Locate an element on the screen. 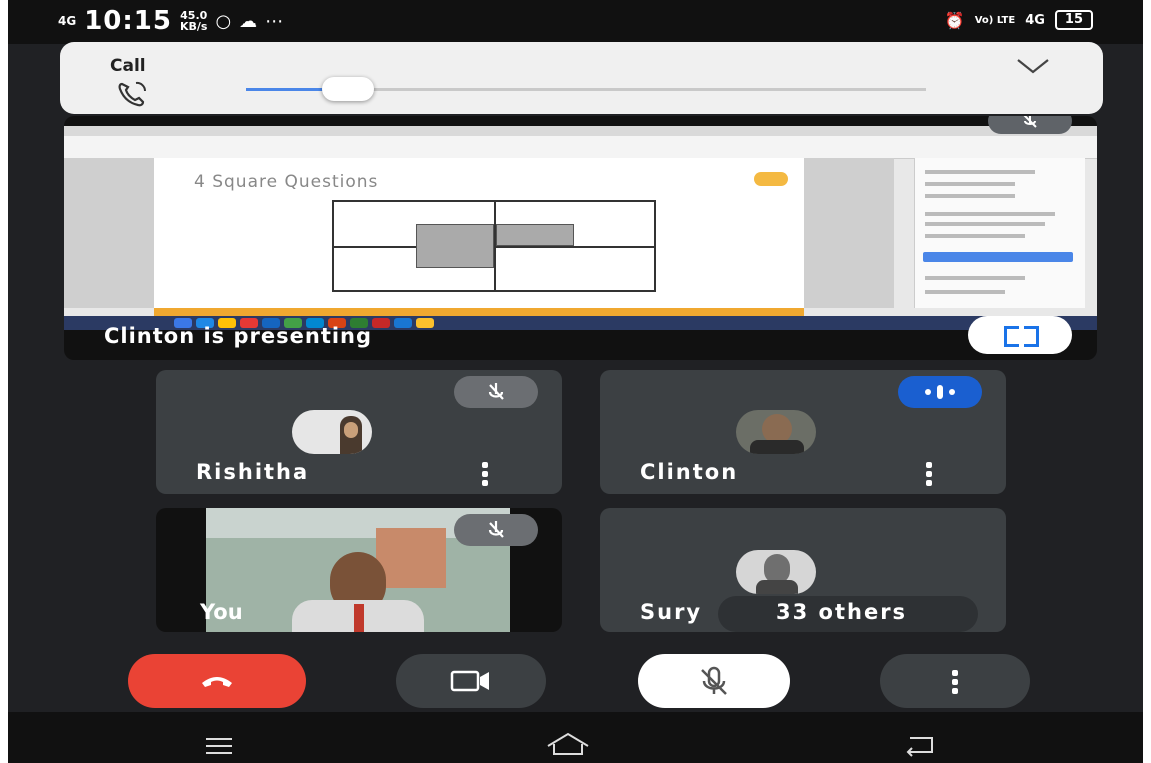 The width and height of the screenshot is (1151, 763). system-nav-bar is located at coordinates (575, 737).